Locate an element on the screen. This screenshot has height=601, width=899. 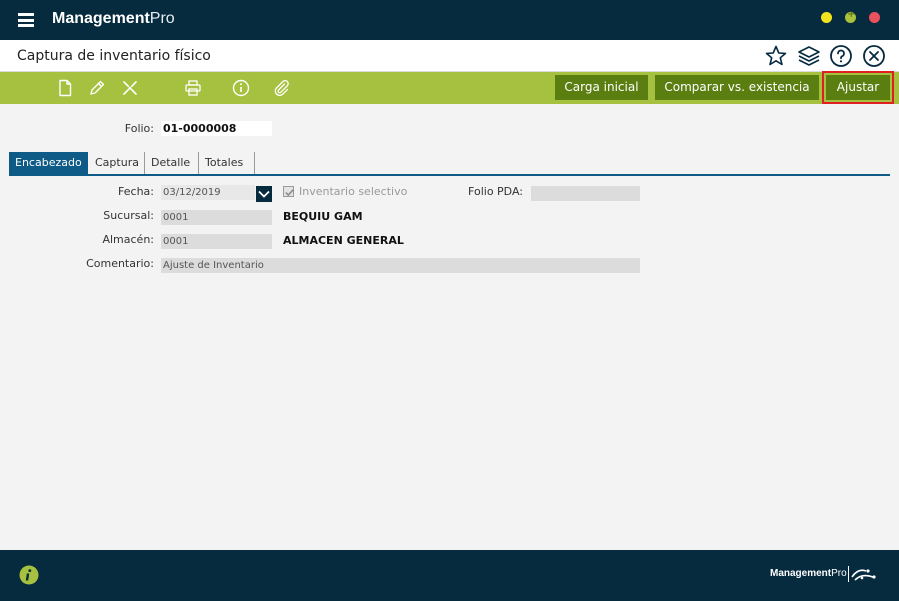
almacen-code-field: 0001 is located at coordinates (216, 241).